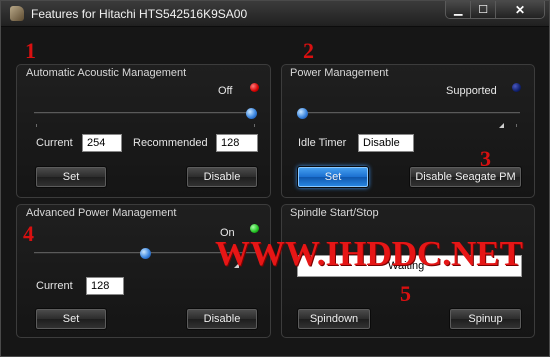 The width and height of the screenshot is (550, 357). Describe the element at coordinates (520, 9) in the screenshot. I see `close-button: ✕` at that location.